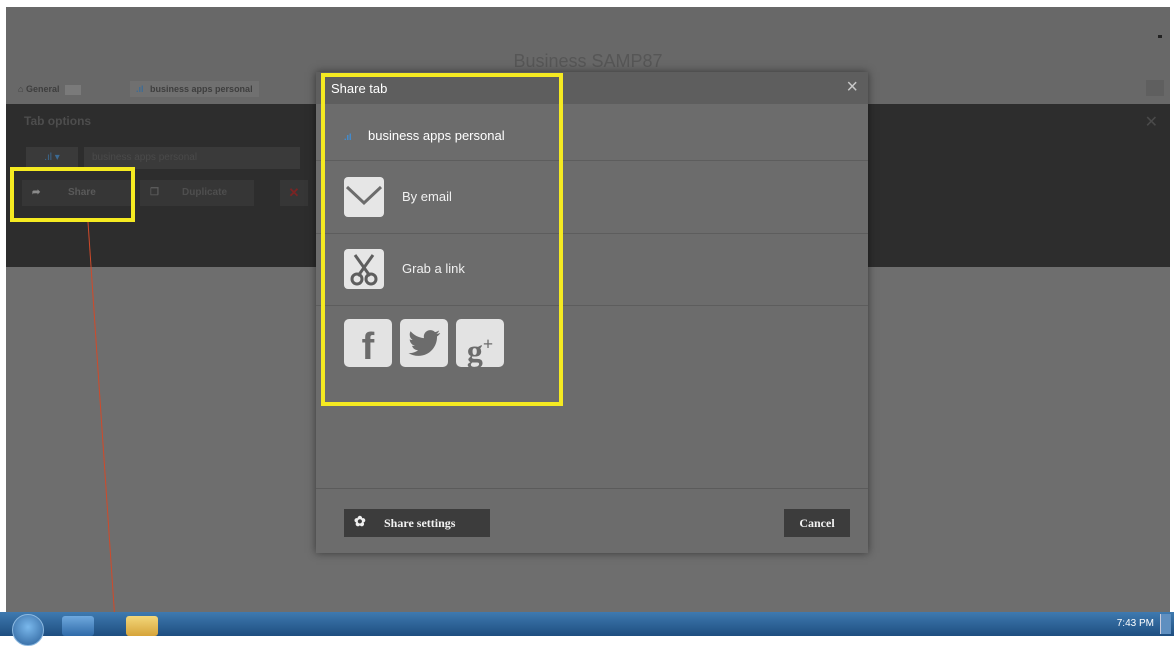 This screenshot has height=646, width=1174. What do you see at coordinates (42, 89) in the screenshot?
I see `tab-general-label: General` at bounding box center [42, 89].